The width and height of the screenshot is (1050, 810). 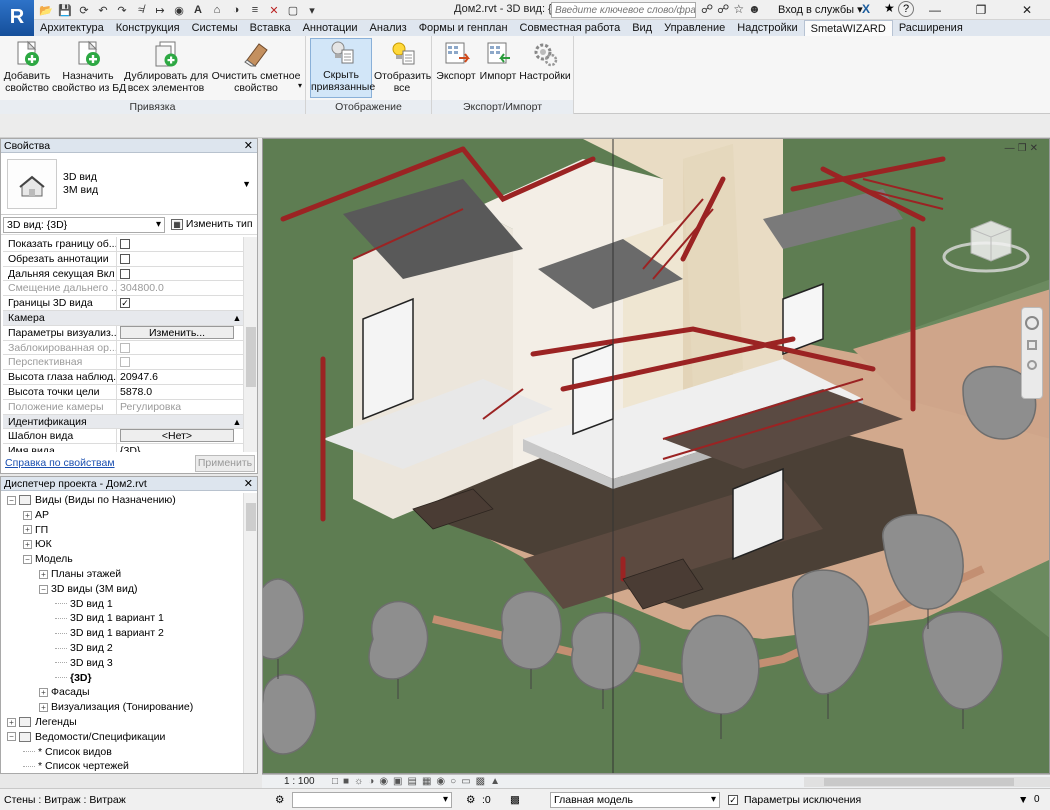 I want to click on property-section: Камера ▲, so click(x=123, y=318).